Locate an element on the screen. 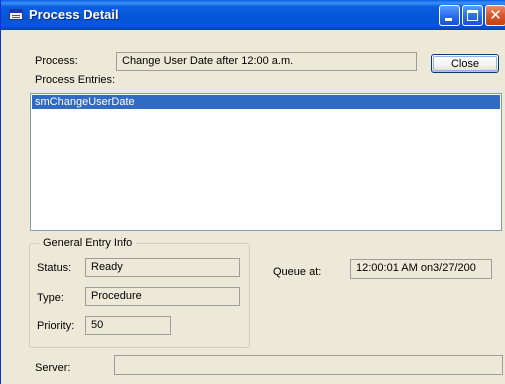 The width and height of the screenshot is (505, 384). priority-label: Priority: is located at coordinates (56, 326).